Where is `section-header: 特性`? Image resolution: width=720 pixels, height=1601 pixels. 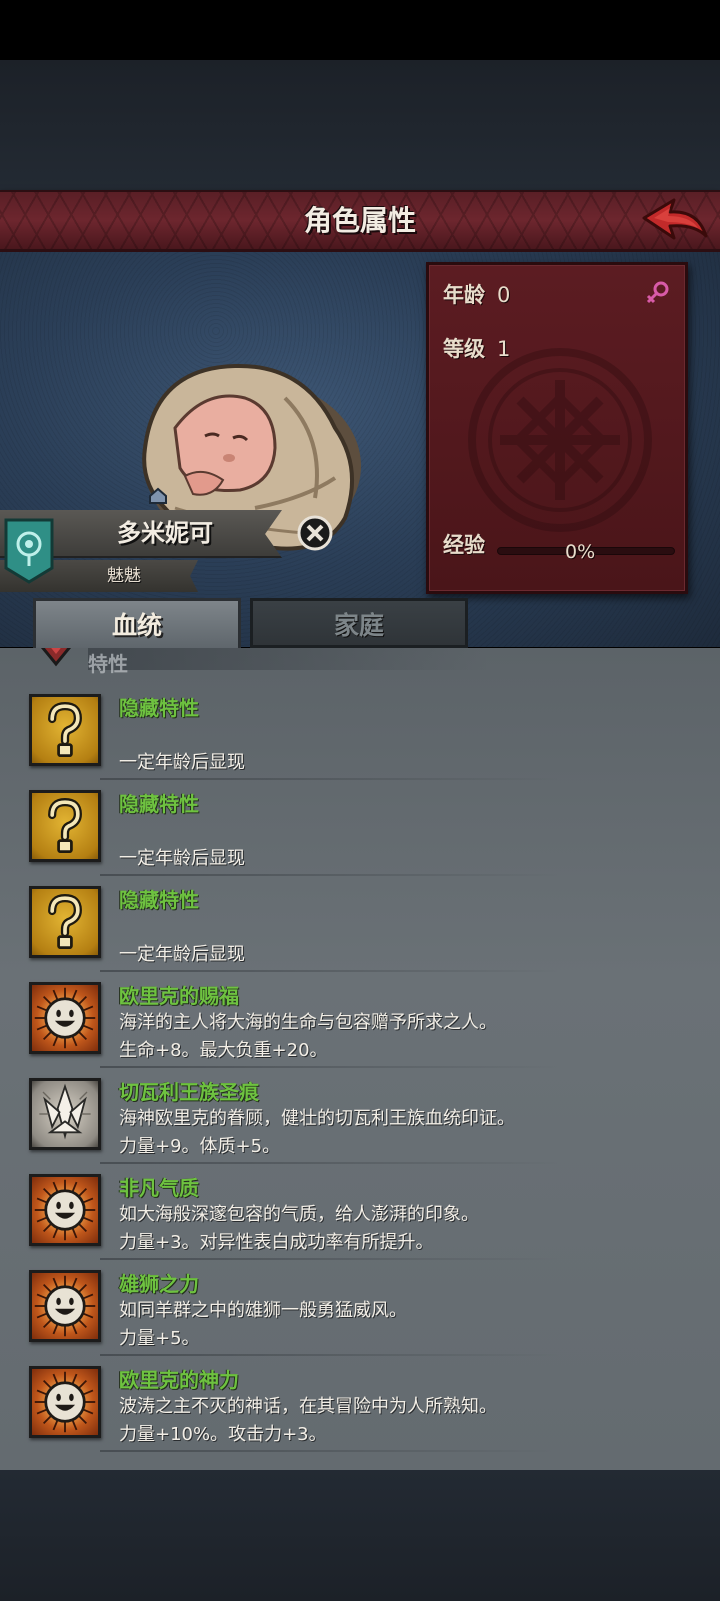 section-header: 特性 is located at coordinates (258, 666).